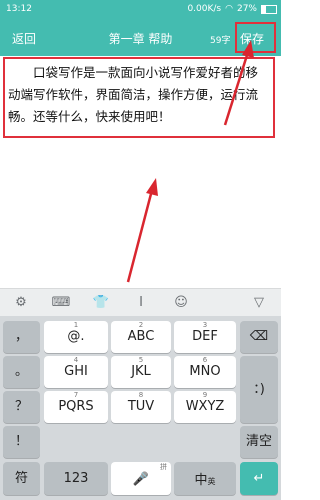 This screenshot has width=320, height=500. I want to click on enter-icon: ↵, so click(259, 478).